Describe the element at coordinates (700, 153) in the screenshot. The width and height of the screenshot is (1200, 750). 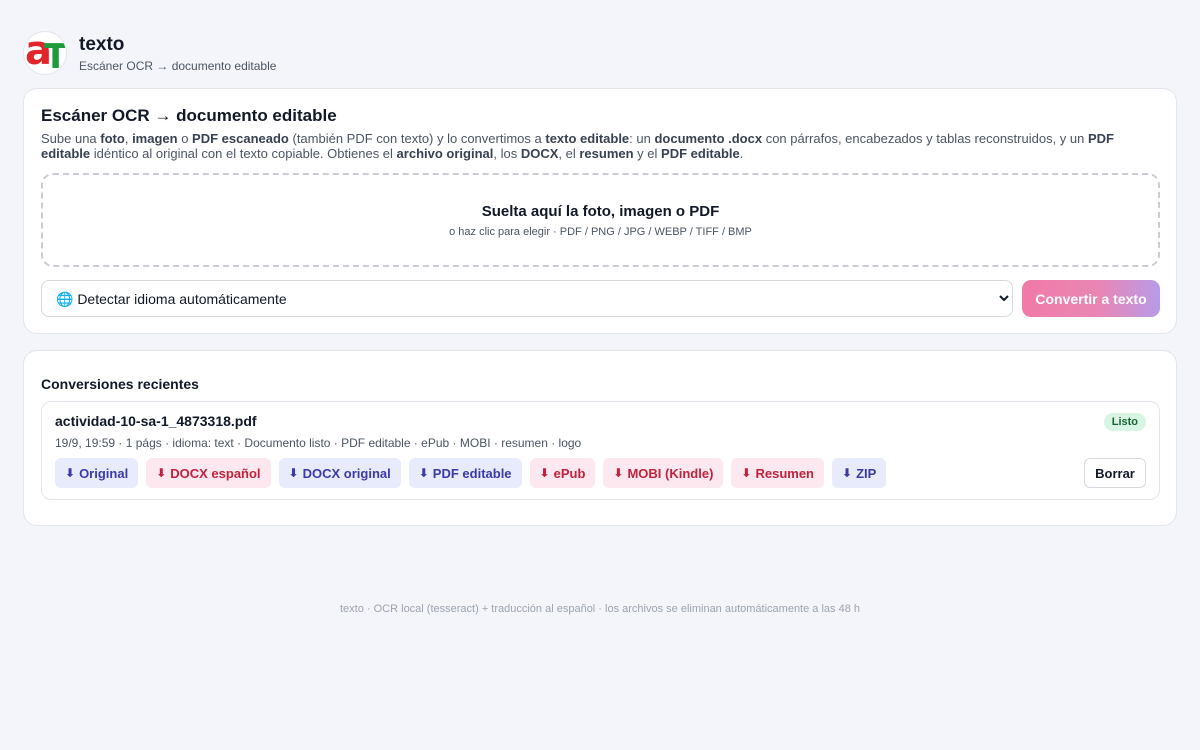
I see `description-emphasis: PDF editable` at that location.